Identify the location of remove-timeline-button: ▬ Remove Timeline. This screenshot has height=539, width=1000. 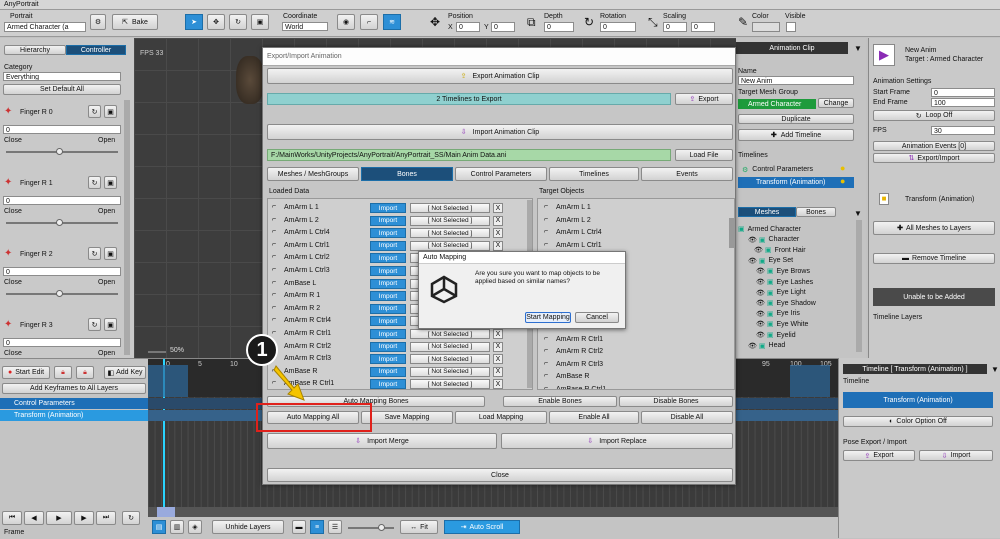
(934, 258).